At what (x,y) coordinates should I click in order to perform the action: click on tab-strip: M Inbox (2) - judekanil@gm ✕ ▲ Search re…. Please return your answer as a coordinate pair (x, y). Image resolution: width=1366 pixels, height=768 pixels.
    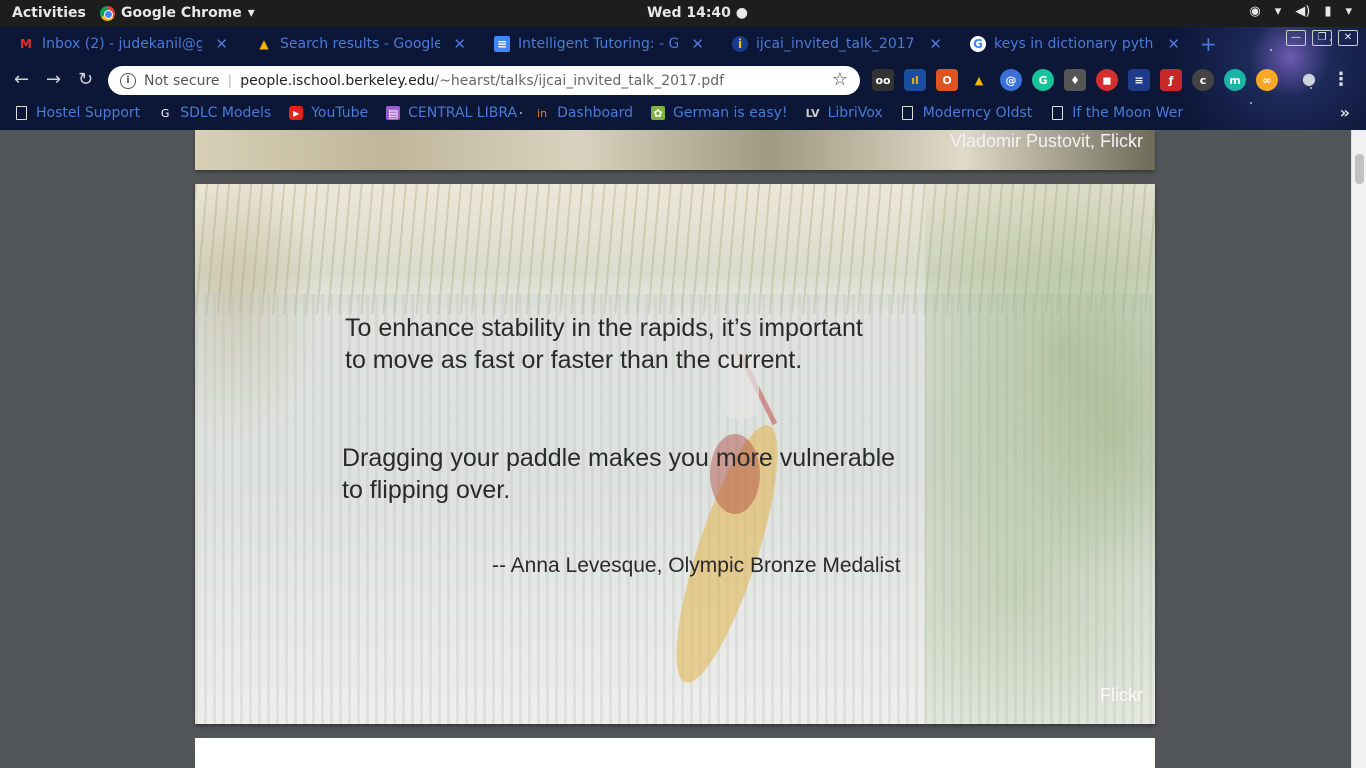
    Looking at the image, I should click on (645, 44).